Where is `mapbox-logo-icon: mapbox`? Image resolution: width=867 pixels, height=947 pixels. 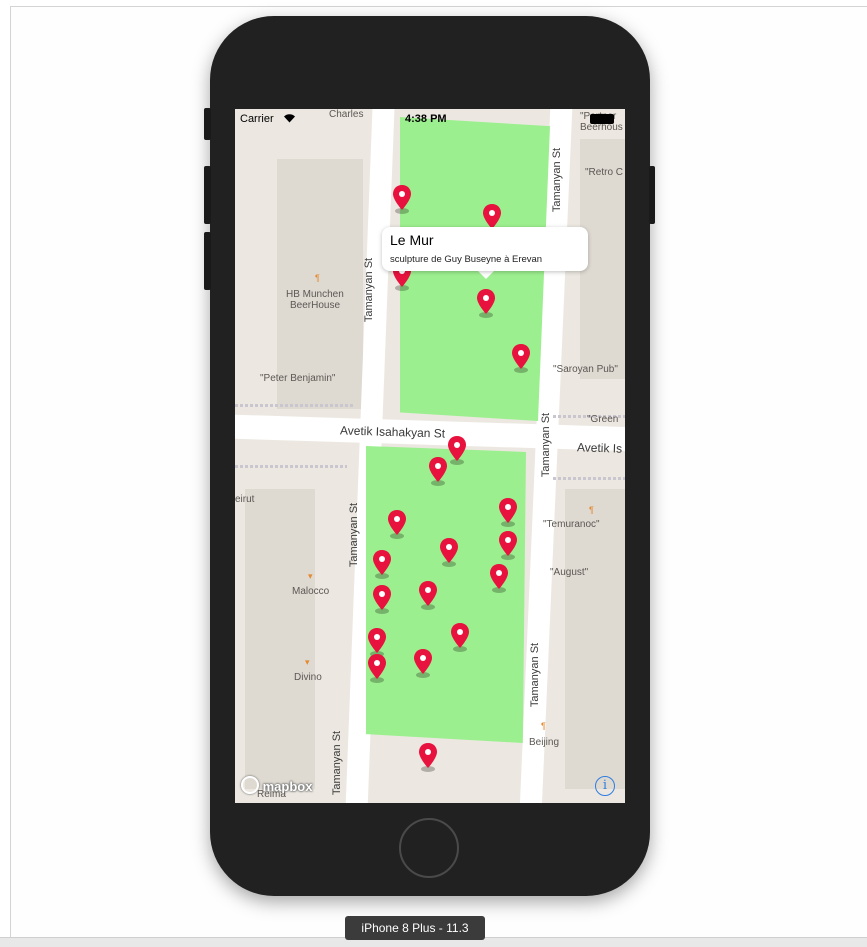 mapbox-logo-icon: mapbox is located at coordinates (276, 786).